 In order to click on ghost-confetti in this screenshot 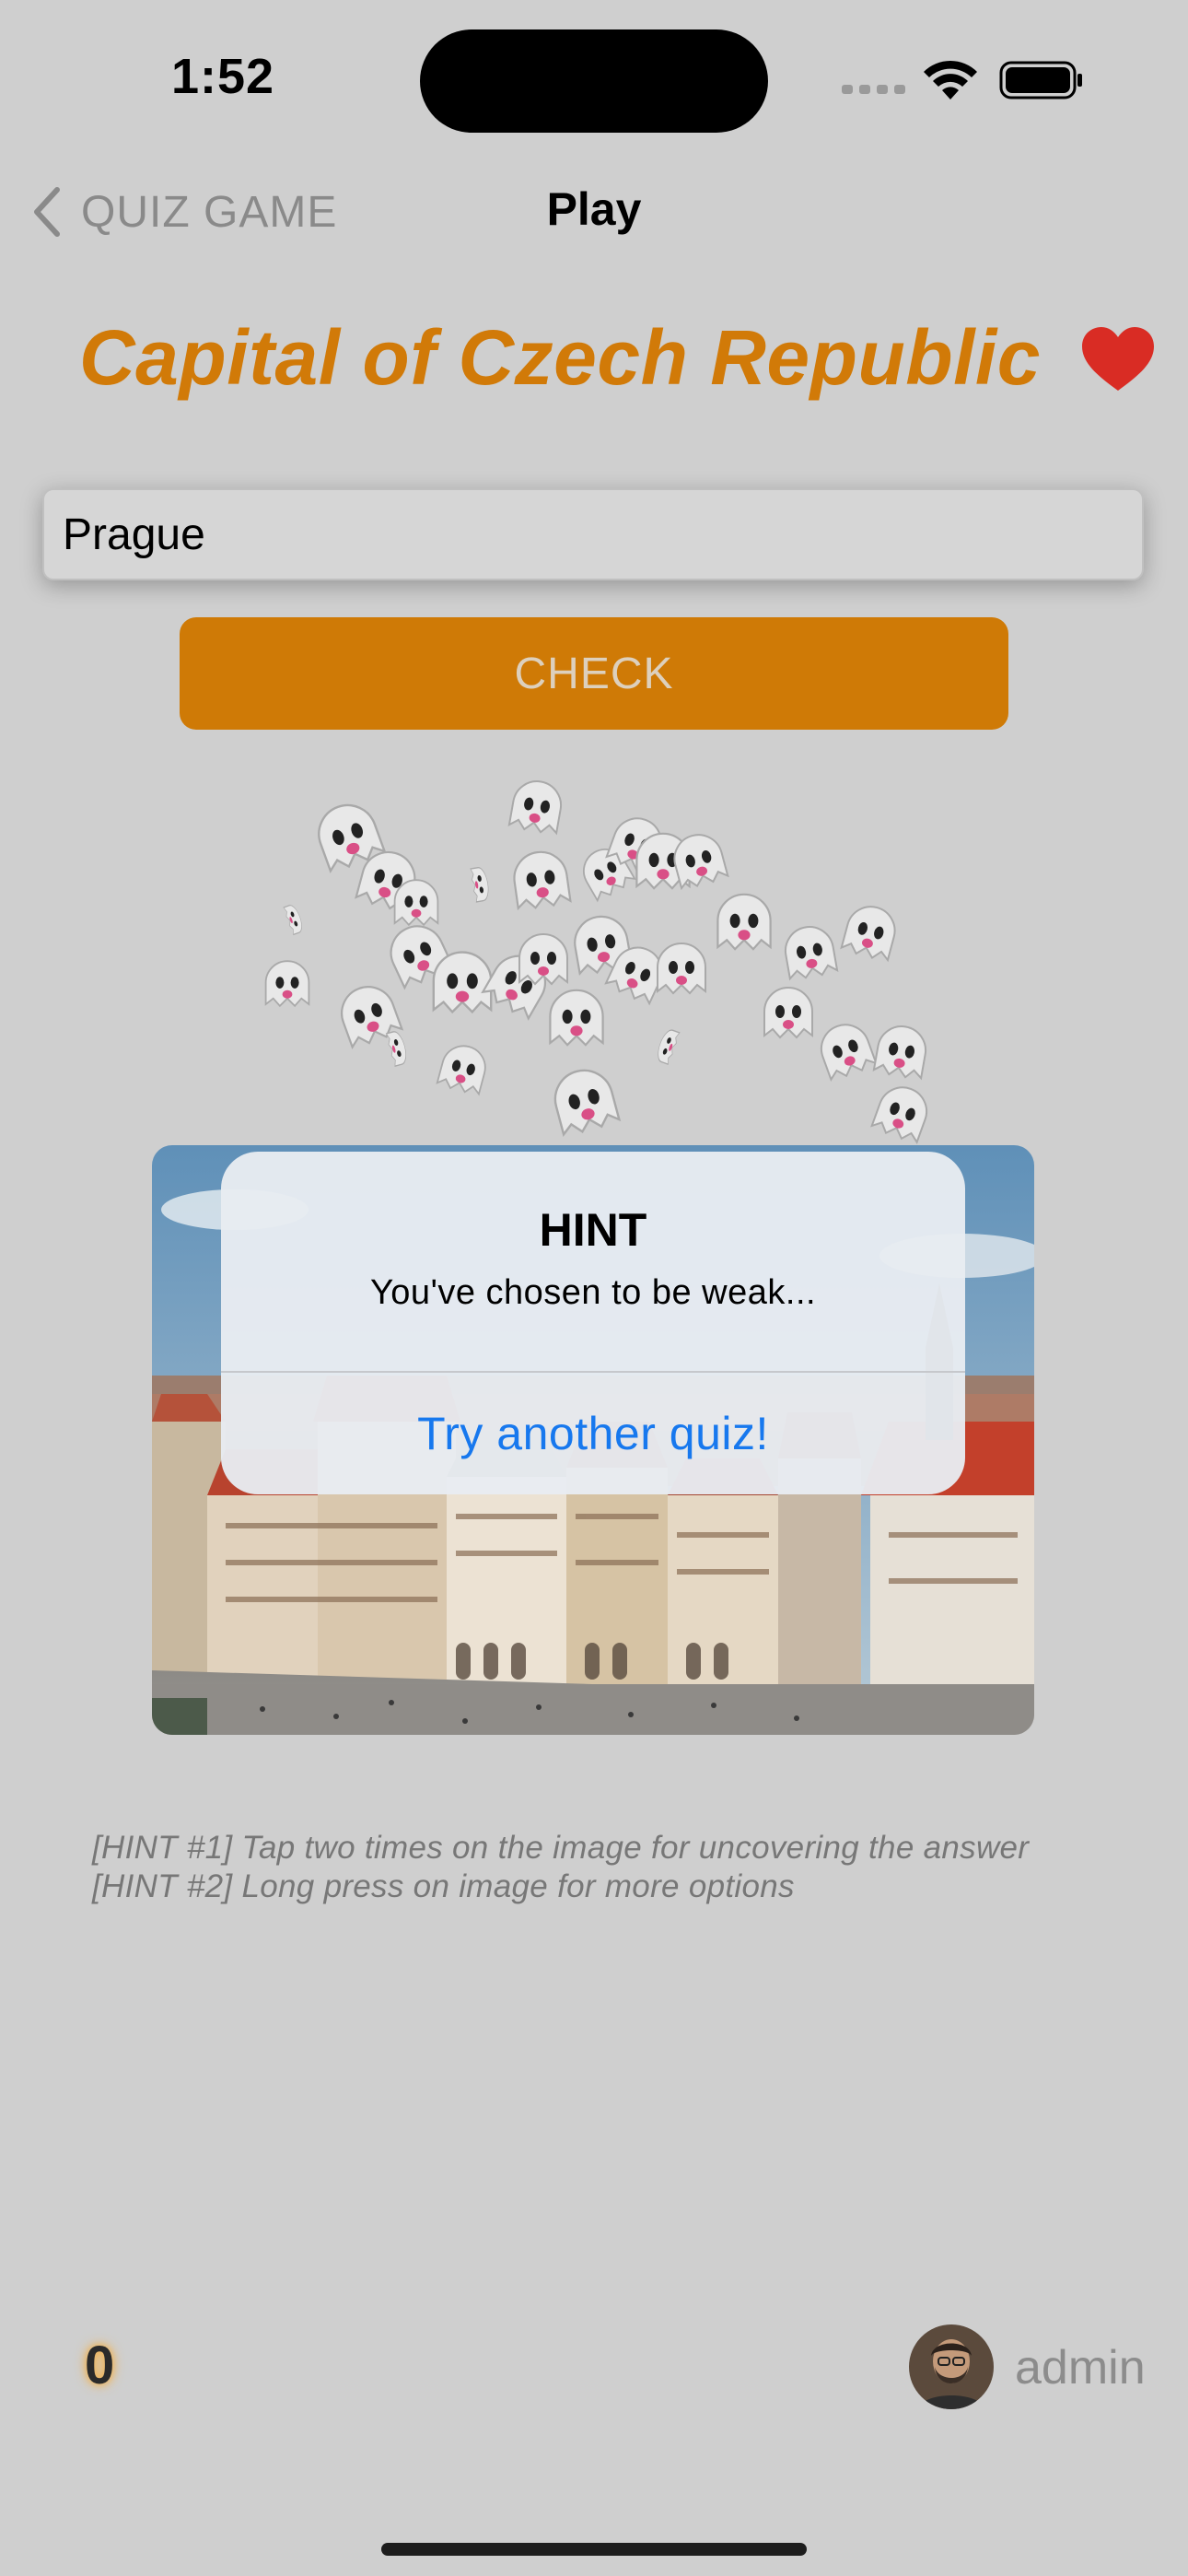, I will do `click(599, 960)`.